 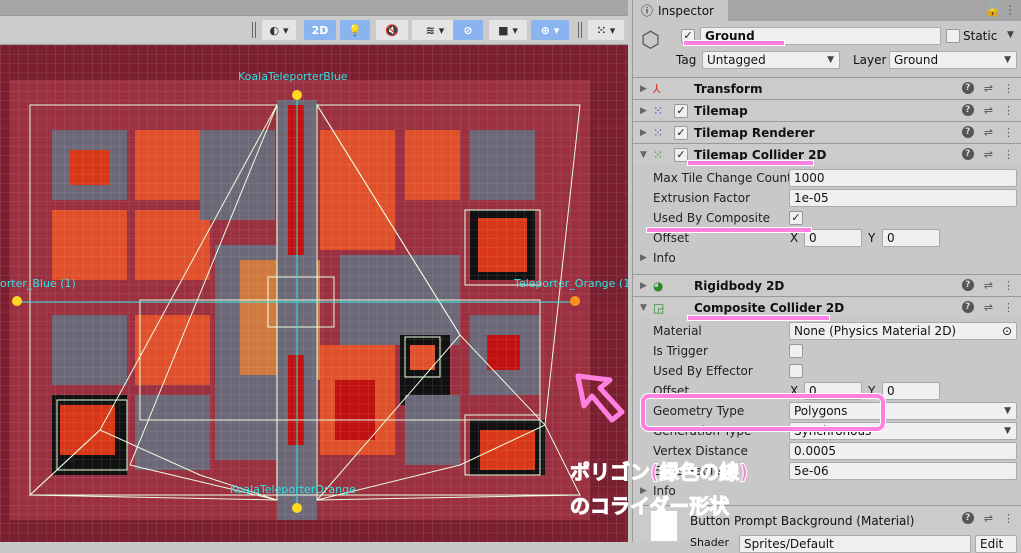 I want to click on teleporter-blue-left-icon, so click(x=17, y=301).